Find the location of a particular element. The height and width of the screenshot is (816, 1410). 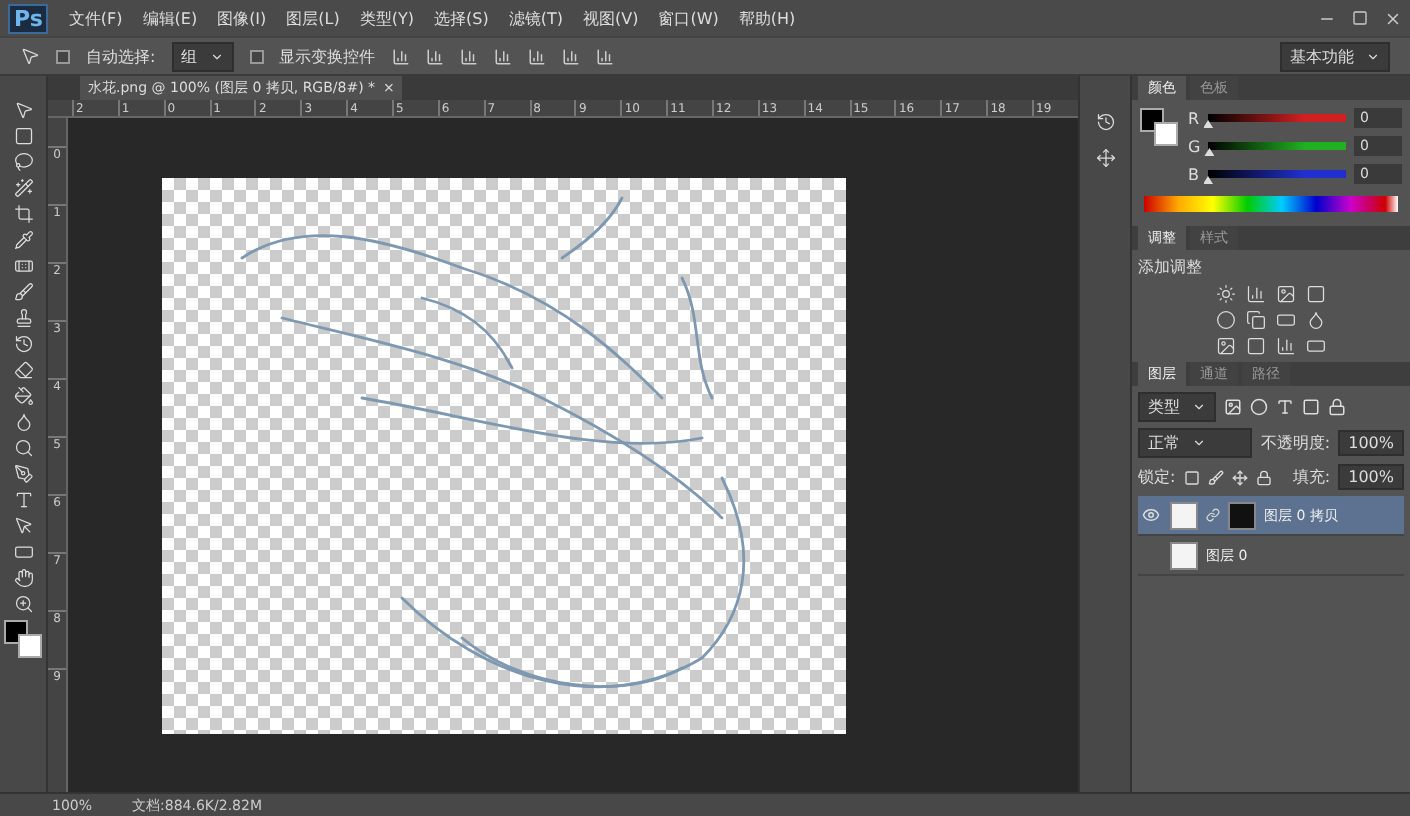

lock-label: 锁定: is located at coordinates (1157, 477).